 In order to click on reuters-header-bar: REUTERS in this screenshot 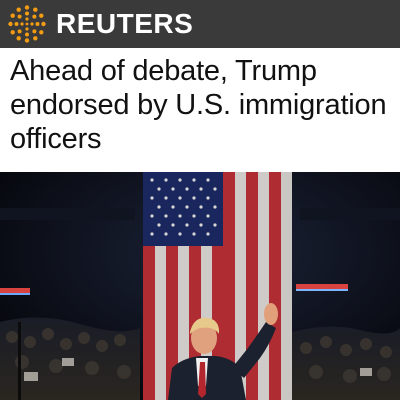, I will do `click(200, 24)`.